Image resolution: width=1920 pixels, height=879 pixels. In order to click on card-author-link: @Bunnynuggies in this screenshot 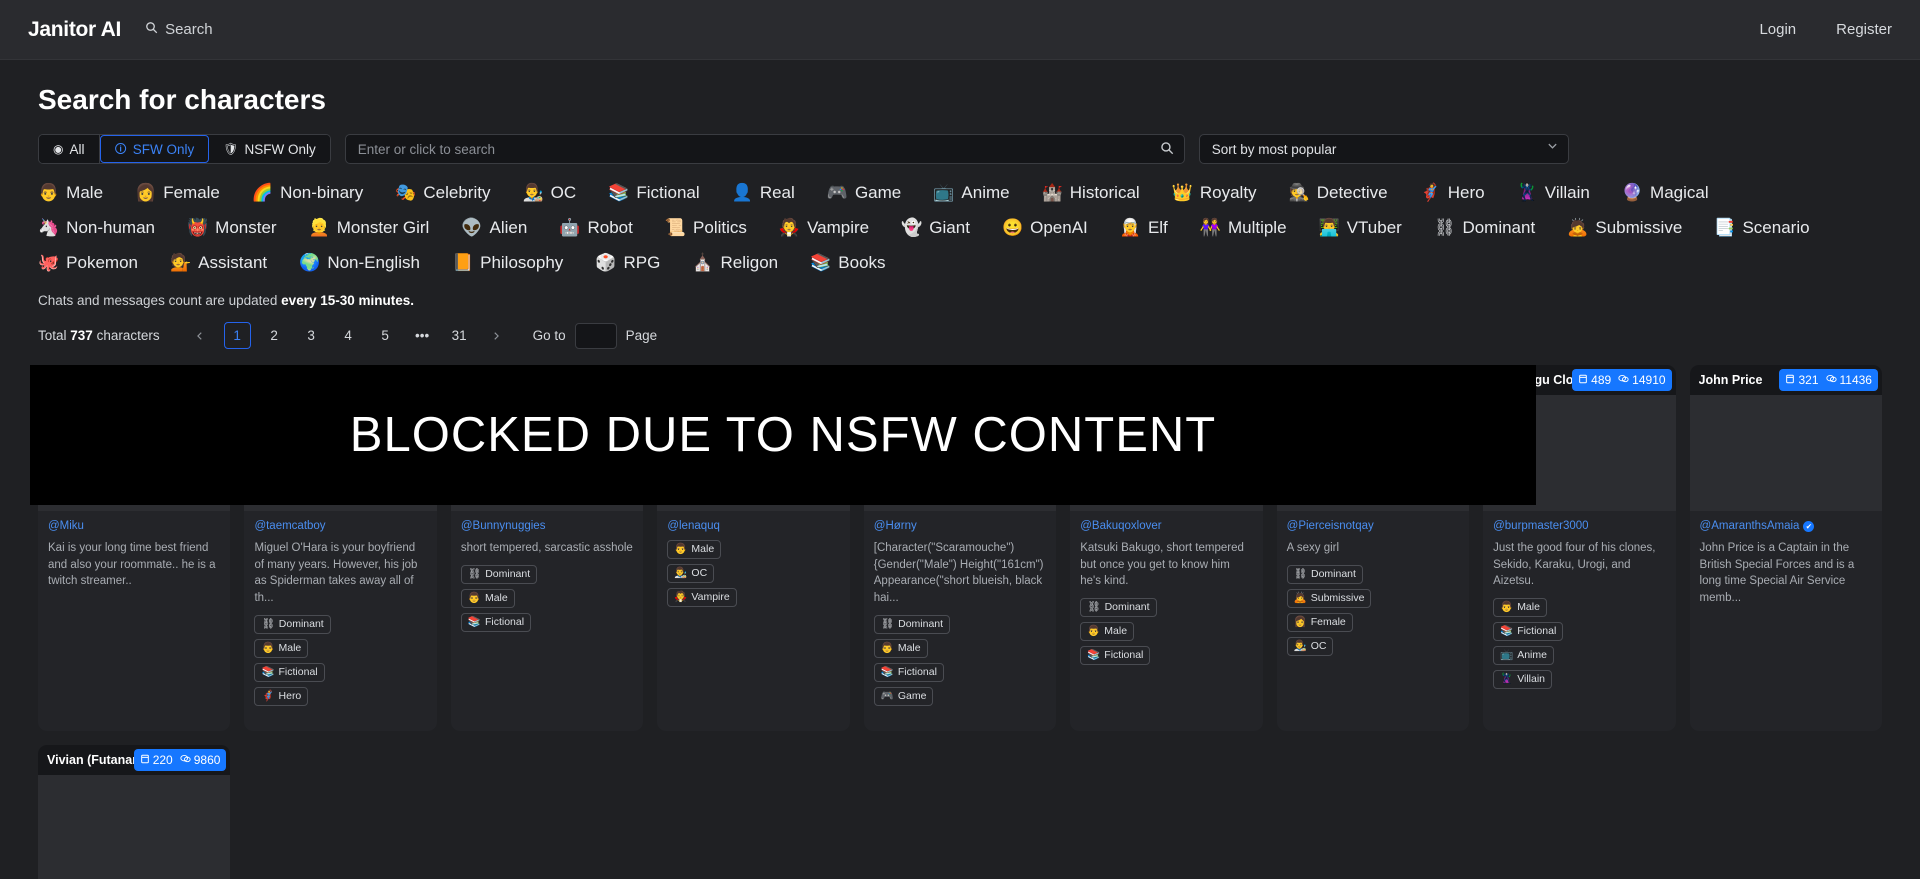, I will do `click(547, 526)`.